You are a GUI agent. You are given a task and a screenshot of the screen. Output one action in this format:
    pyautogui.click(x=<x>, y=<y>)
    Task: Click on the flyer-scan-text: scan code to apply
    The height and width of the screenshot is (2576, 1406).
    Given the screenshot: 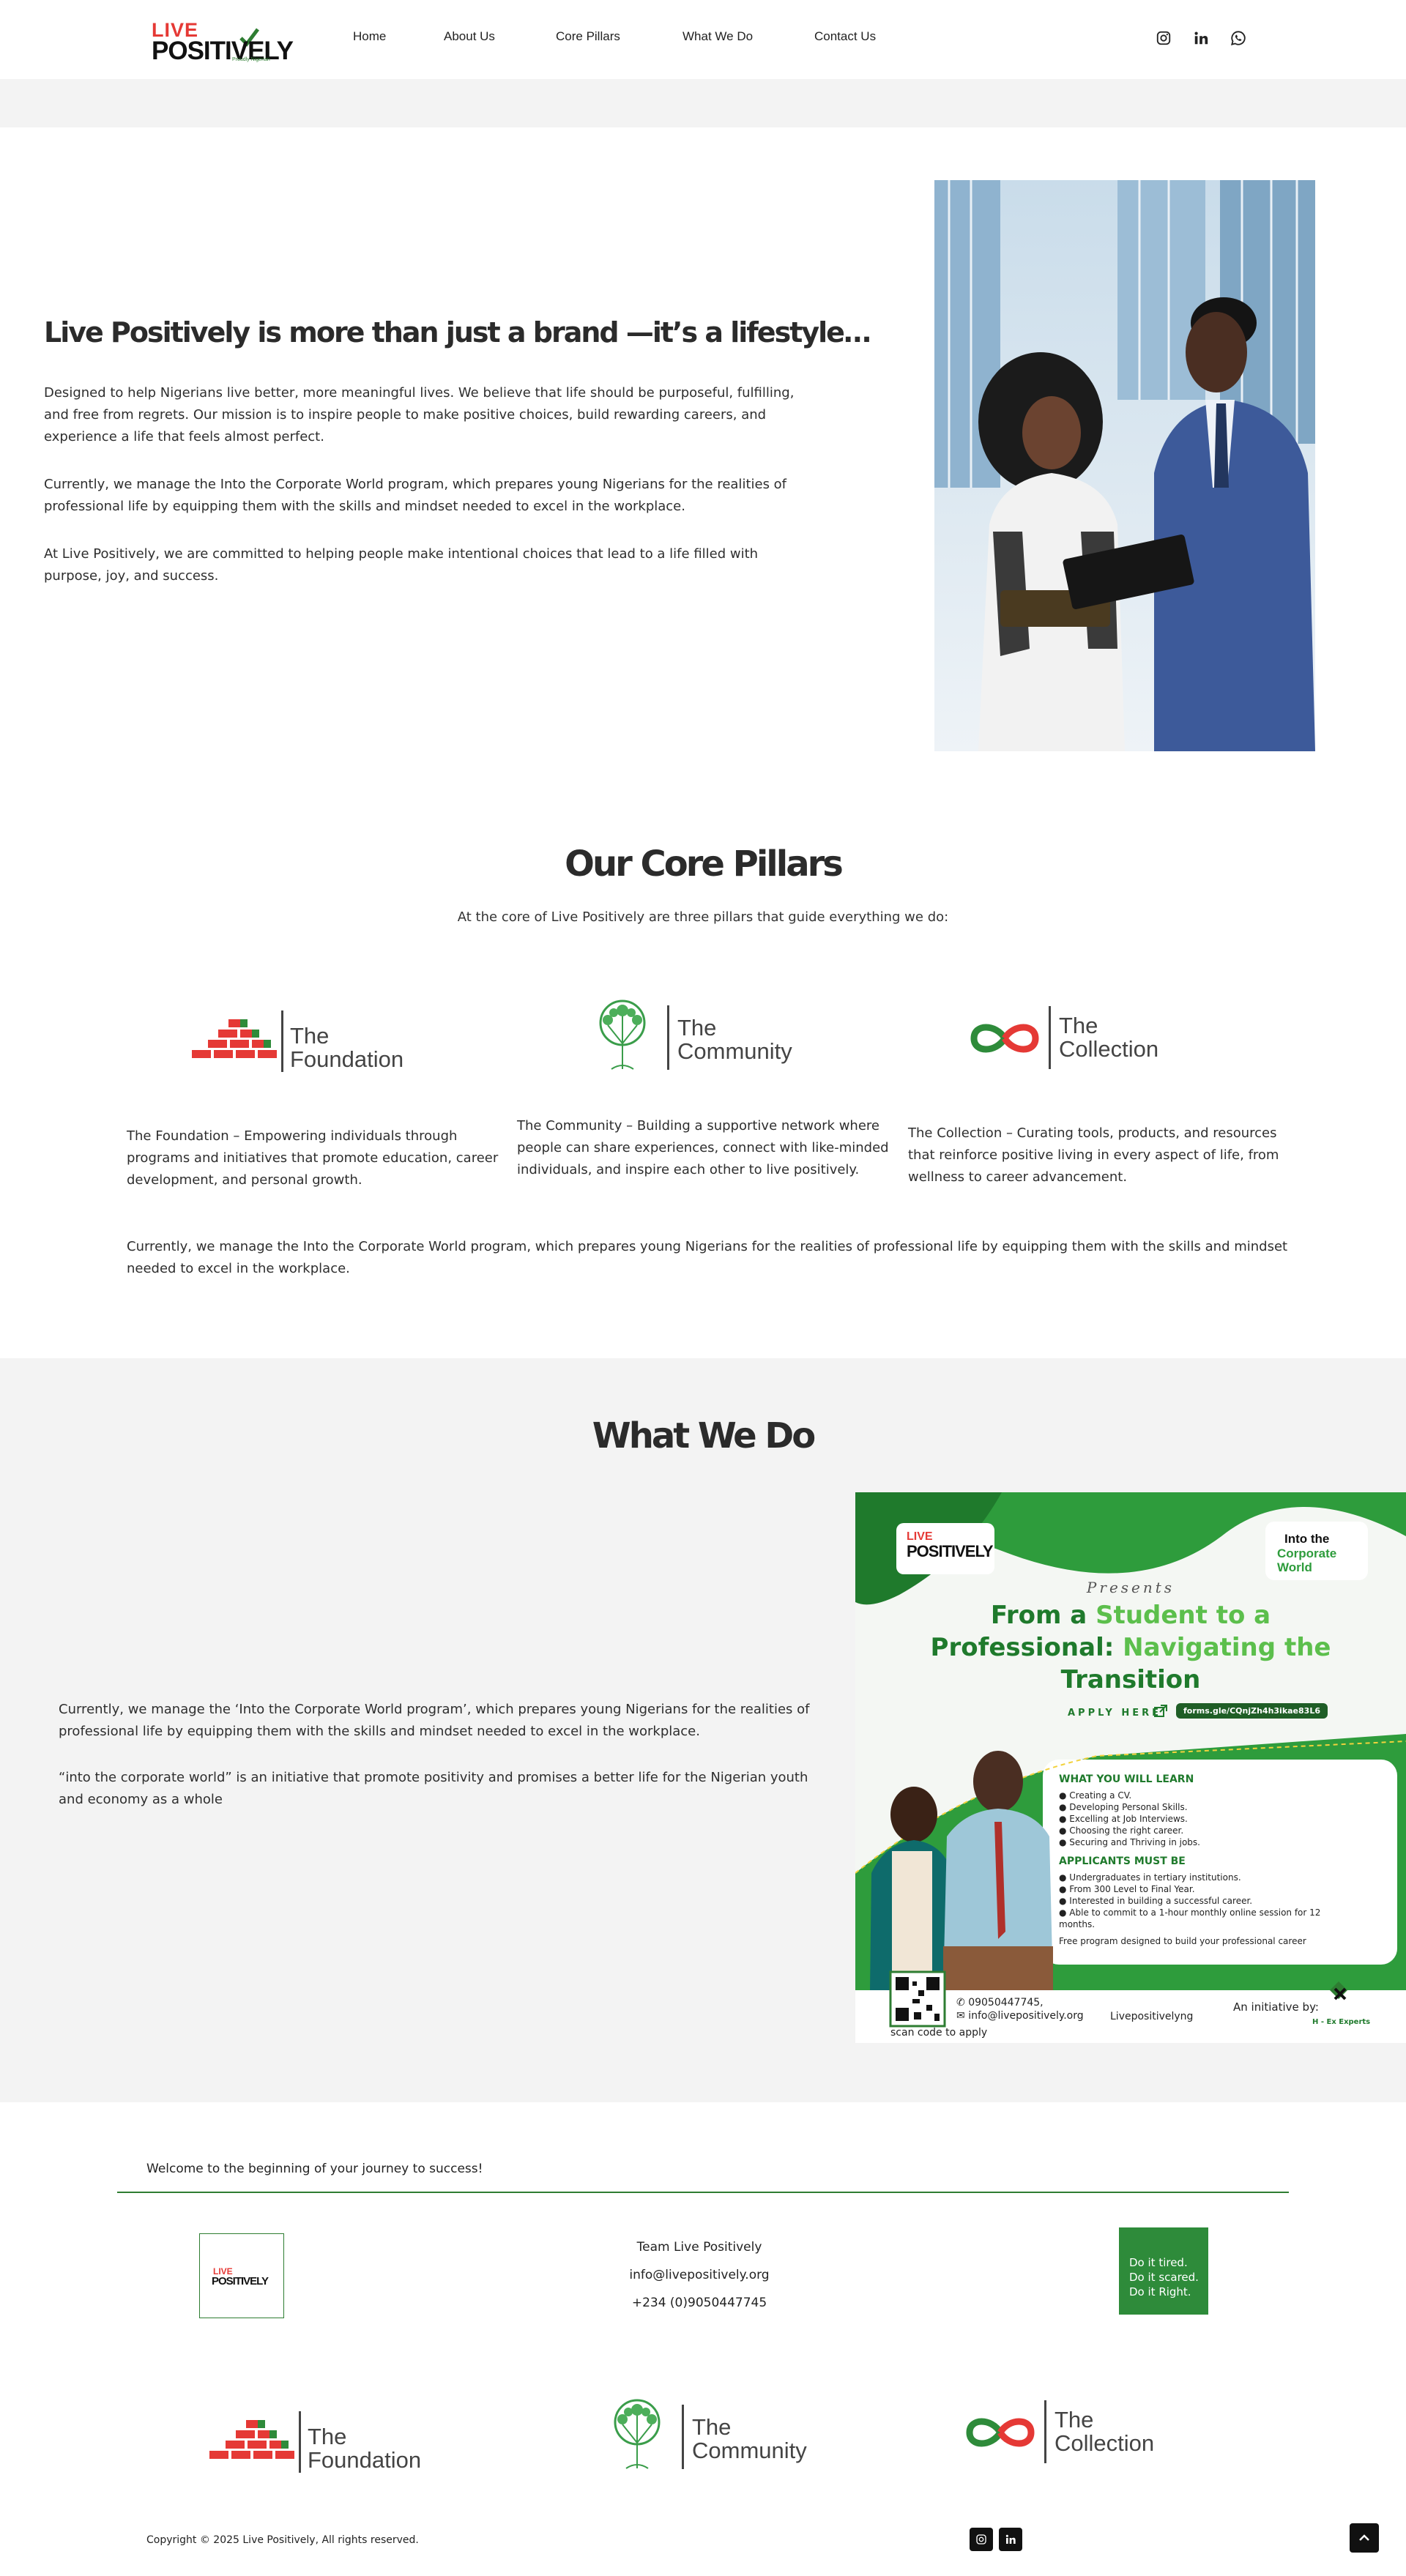 What is the action you would take?
    pyautogui.click(x=939, y=2033)
    